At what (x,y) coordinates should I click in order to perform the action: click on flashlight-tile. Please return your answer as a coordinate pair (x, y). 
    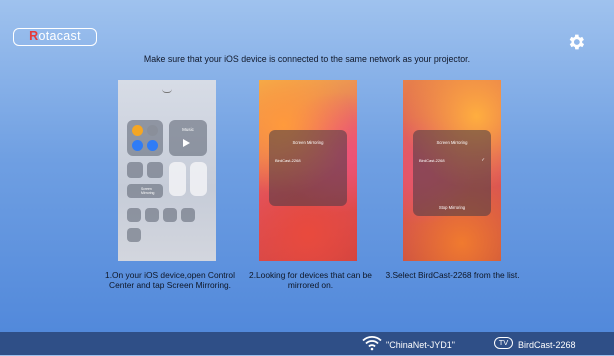
    Looking at the image, I should click on (134, 215).